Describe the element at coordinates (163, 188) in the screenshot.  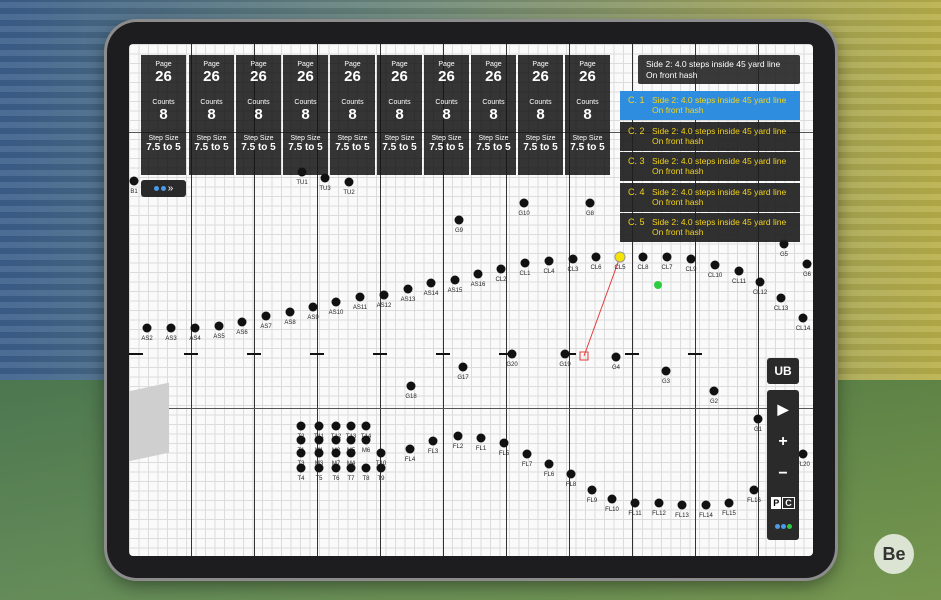
I see `panel-toggle-button: »` at that location.